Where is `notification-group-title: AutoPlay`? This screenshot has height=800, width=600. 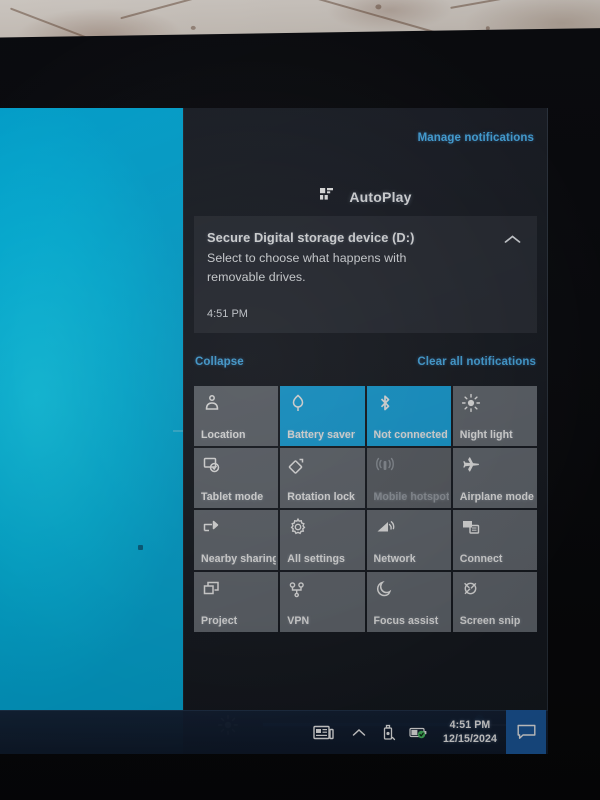
notification-group-title: AutoPlay is located at coordinates (380, 196).